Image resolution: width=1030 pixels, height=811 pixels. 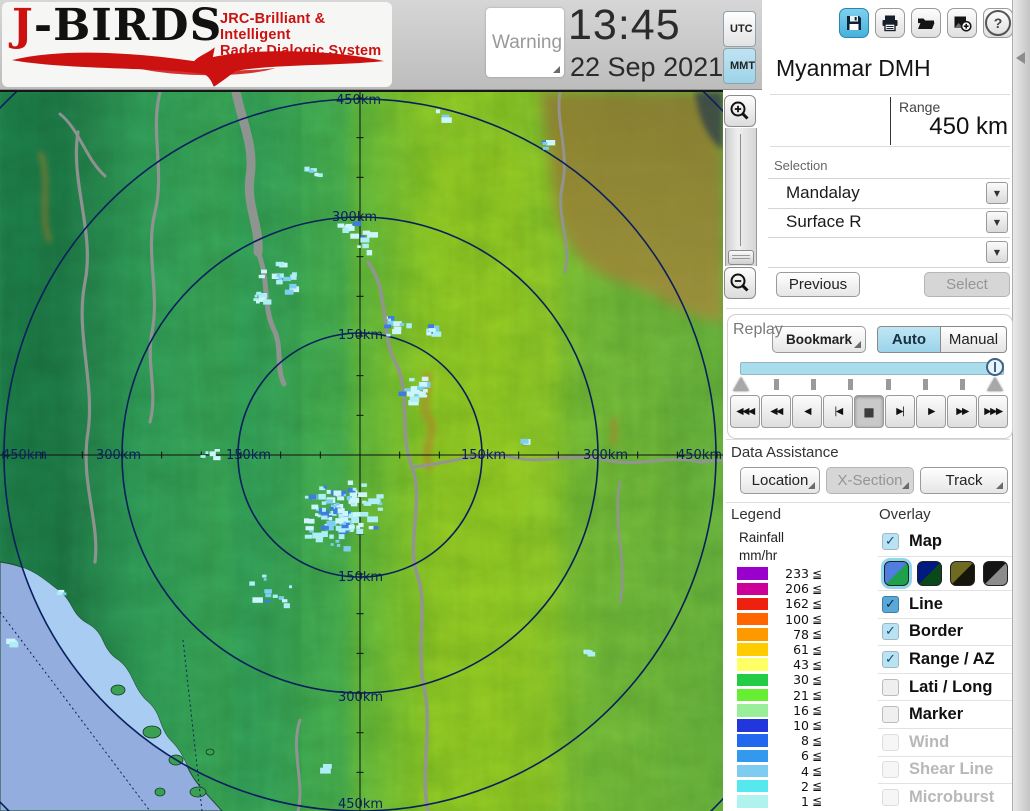 What do you see at coordinates (974, 339) in the screenshot?
I see `manual-mode-button: Manual` at bounding box center [974, 339].